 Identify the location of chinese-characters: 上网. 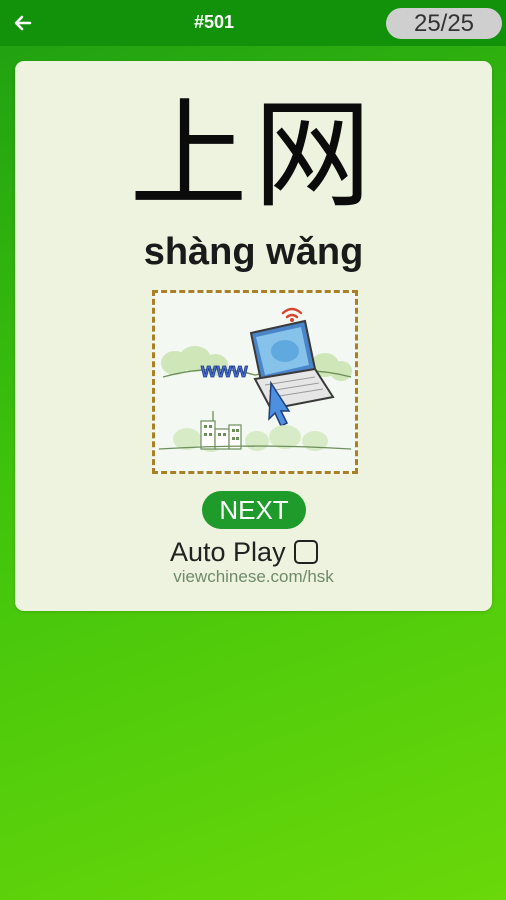
(253, 155).